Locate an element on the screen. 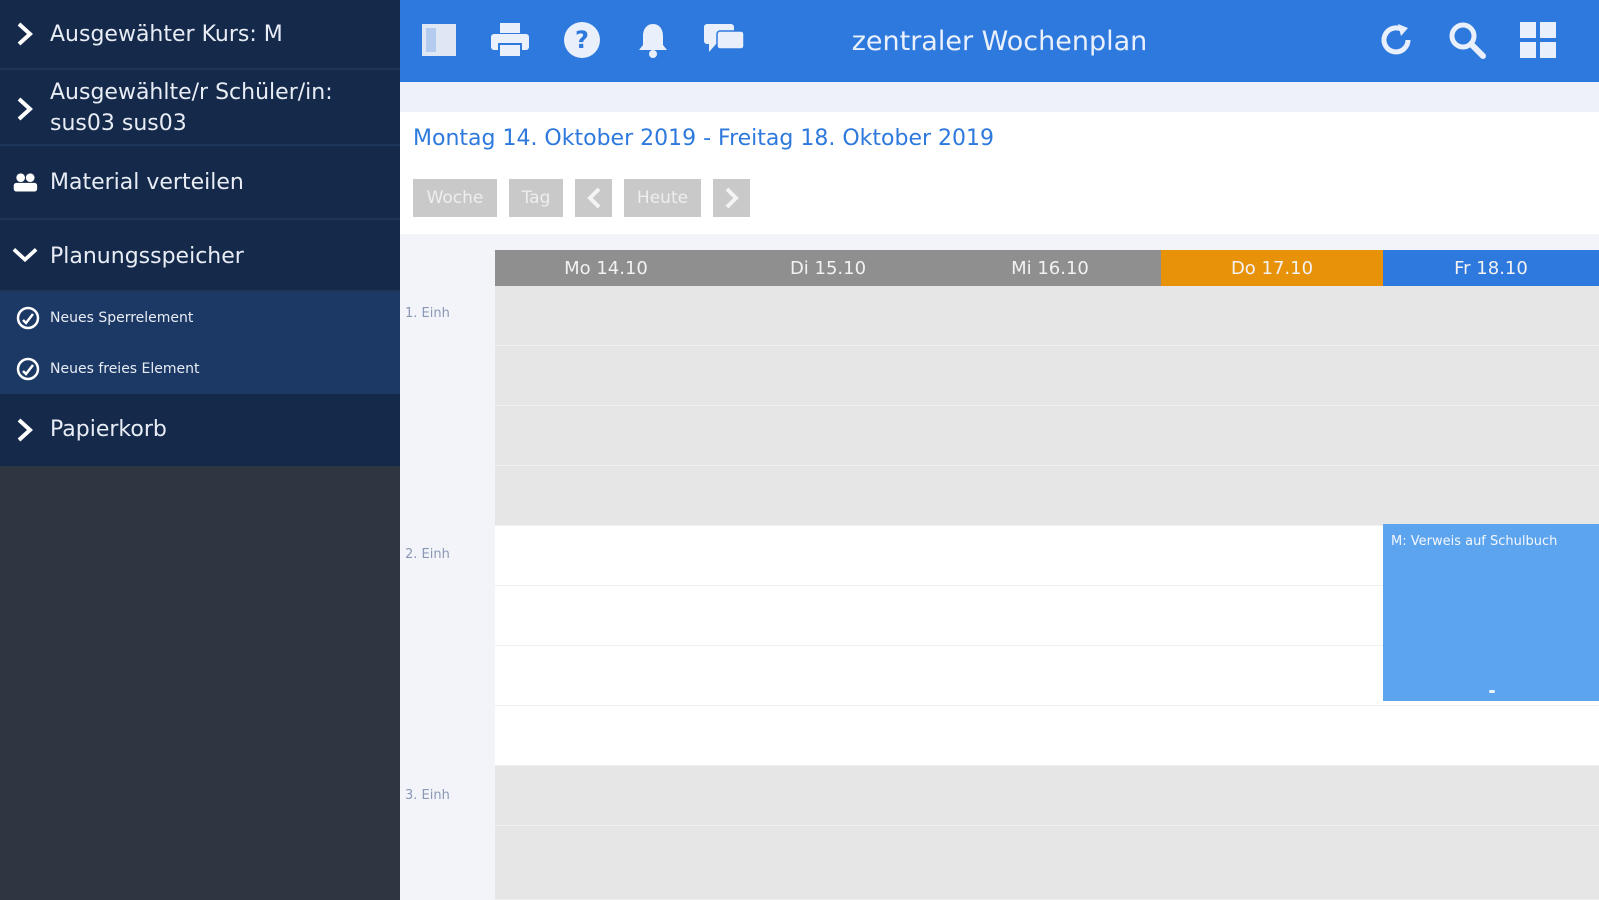 Image resolution: width=1599 pixels, height=900 pixels. app-title: zentraler Wochenplan is located at coordinates (999, 41).